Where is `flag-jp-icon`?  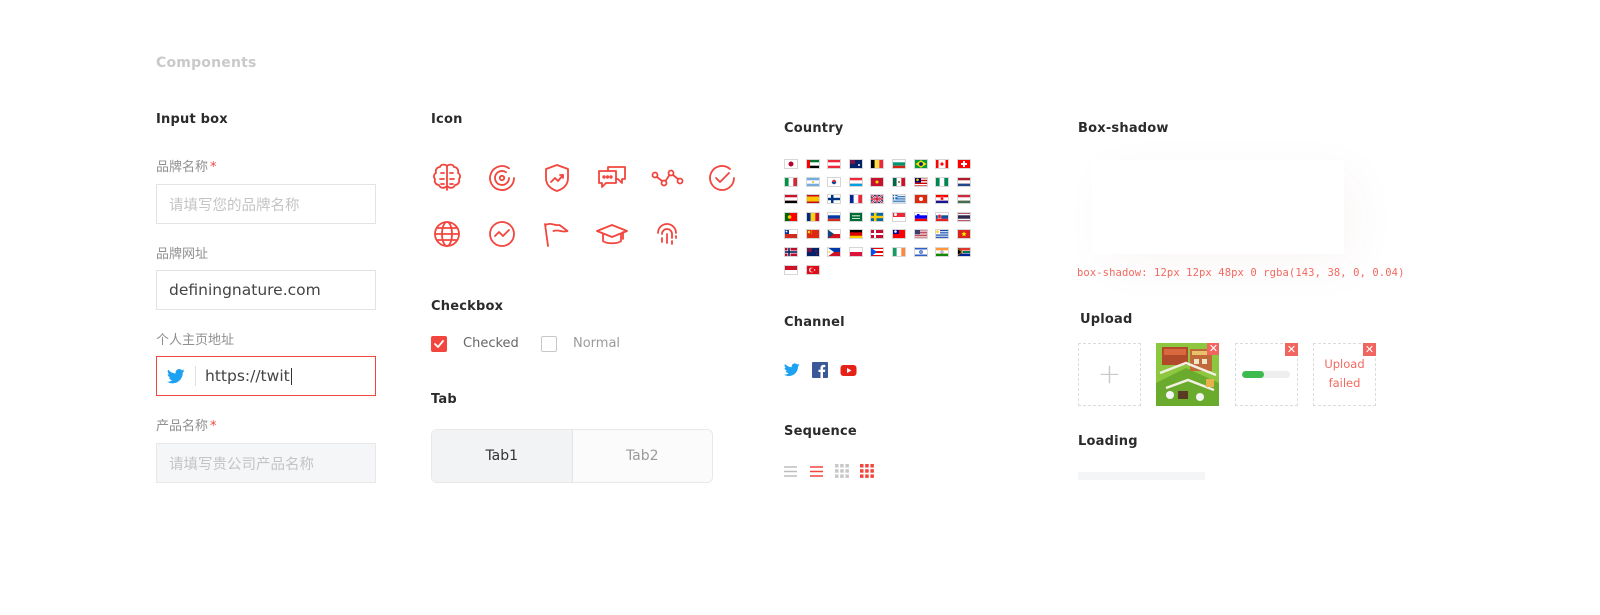
flag-jp-icon is located at coordinates (791, 164).